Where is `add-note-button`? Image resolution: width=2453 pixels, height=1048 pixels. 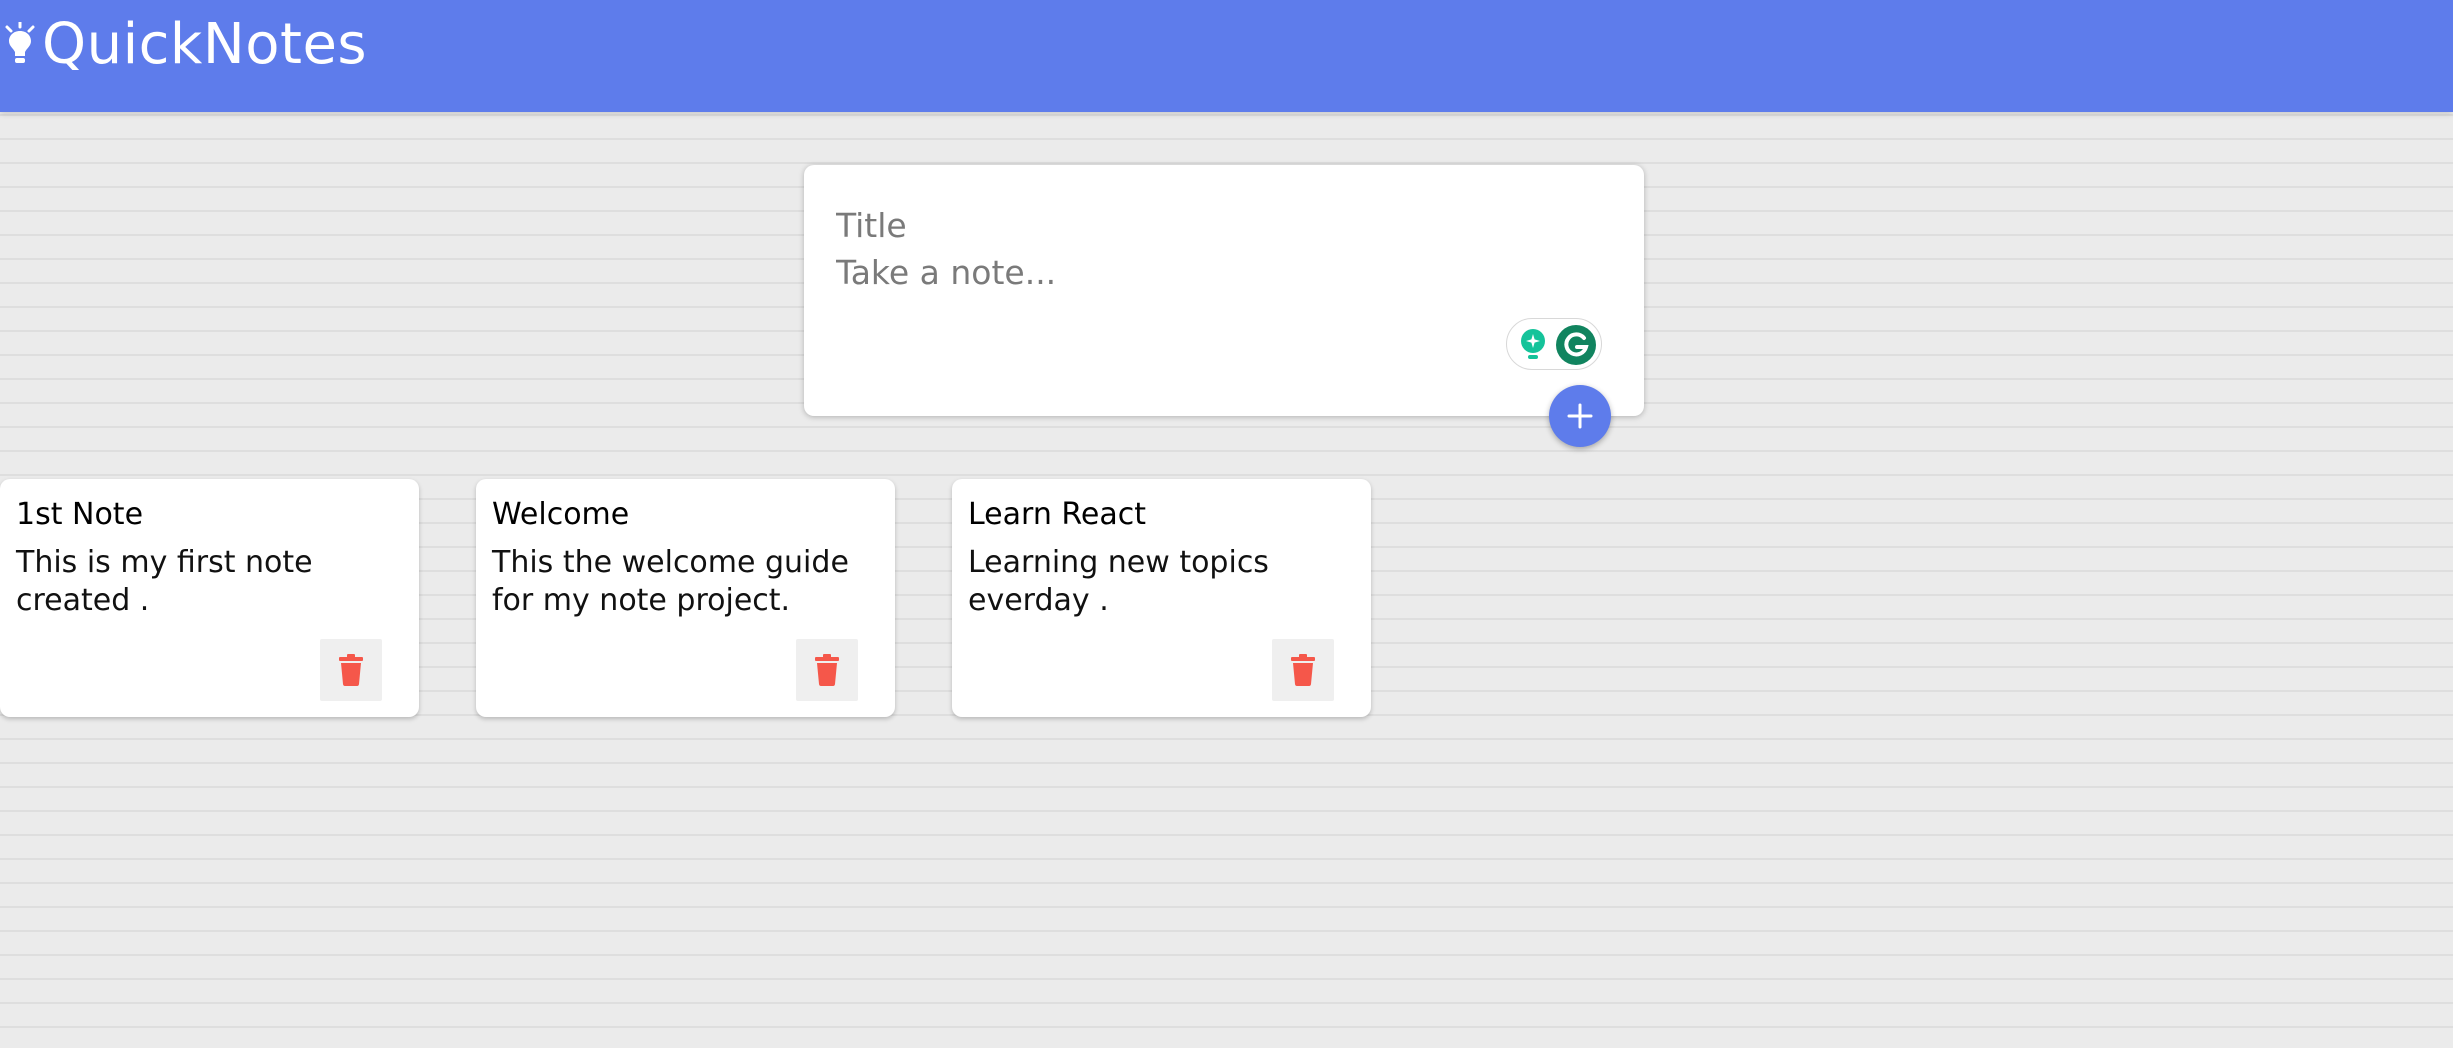 add-note-button is located at coordinates (1580, 416).